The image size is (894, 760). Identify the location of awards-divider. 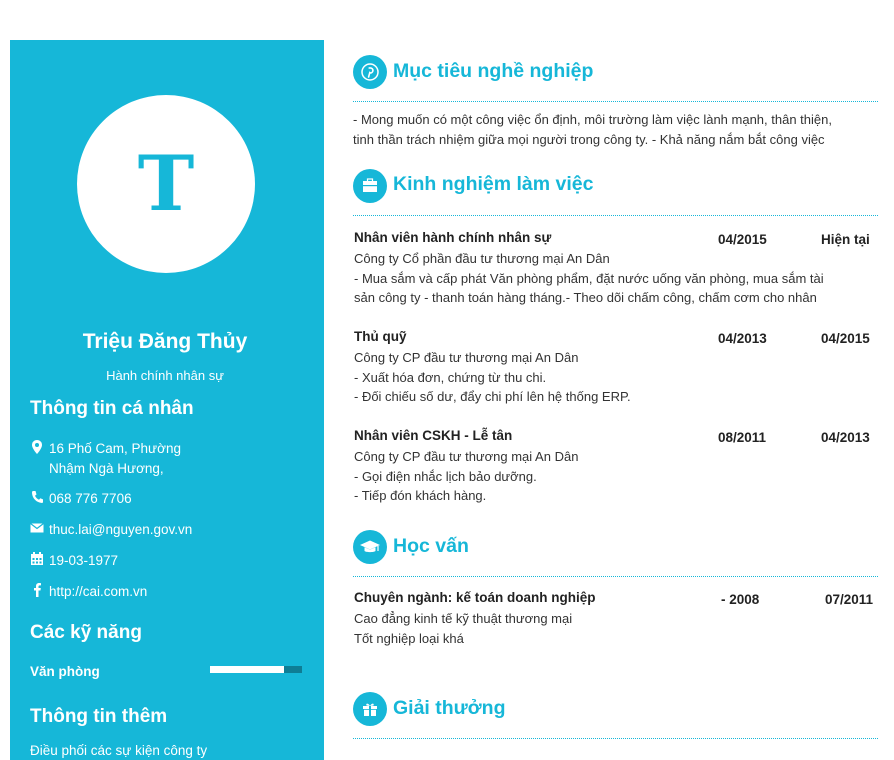
(615, 738).